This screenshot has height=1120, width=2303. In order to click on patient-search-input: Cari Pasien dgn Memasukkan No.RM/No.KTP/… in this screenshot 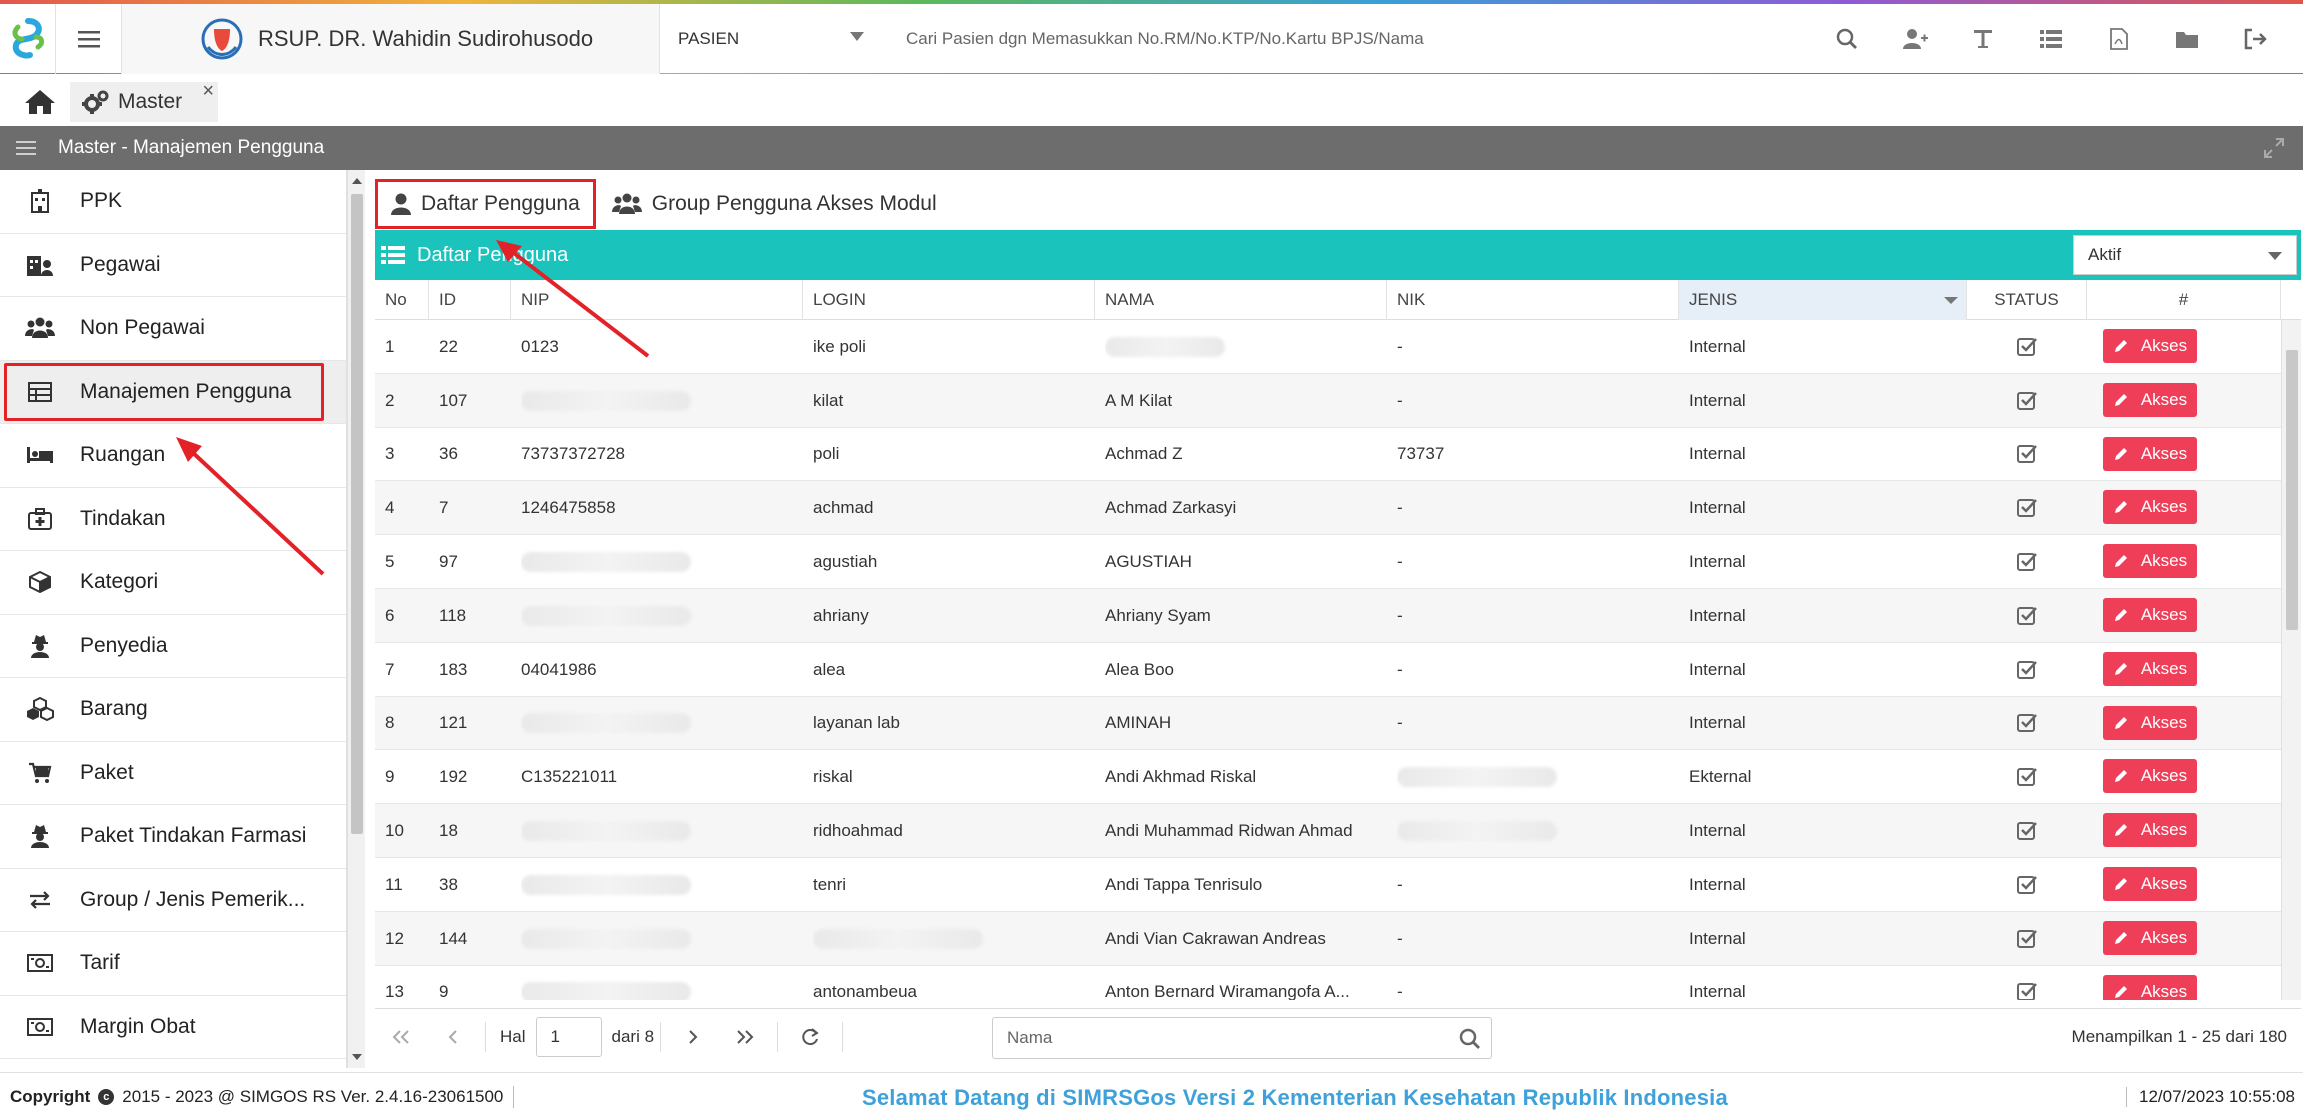, I will do `click(1356, 39)`.